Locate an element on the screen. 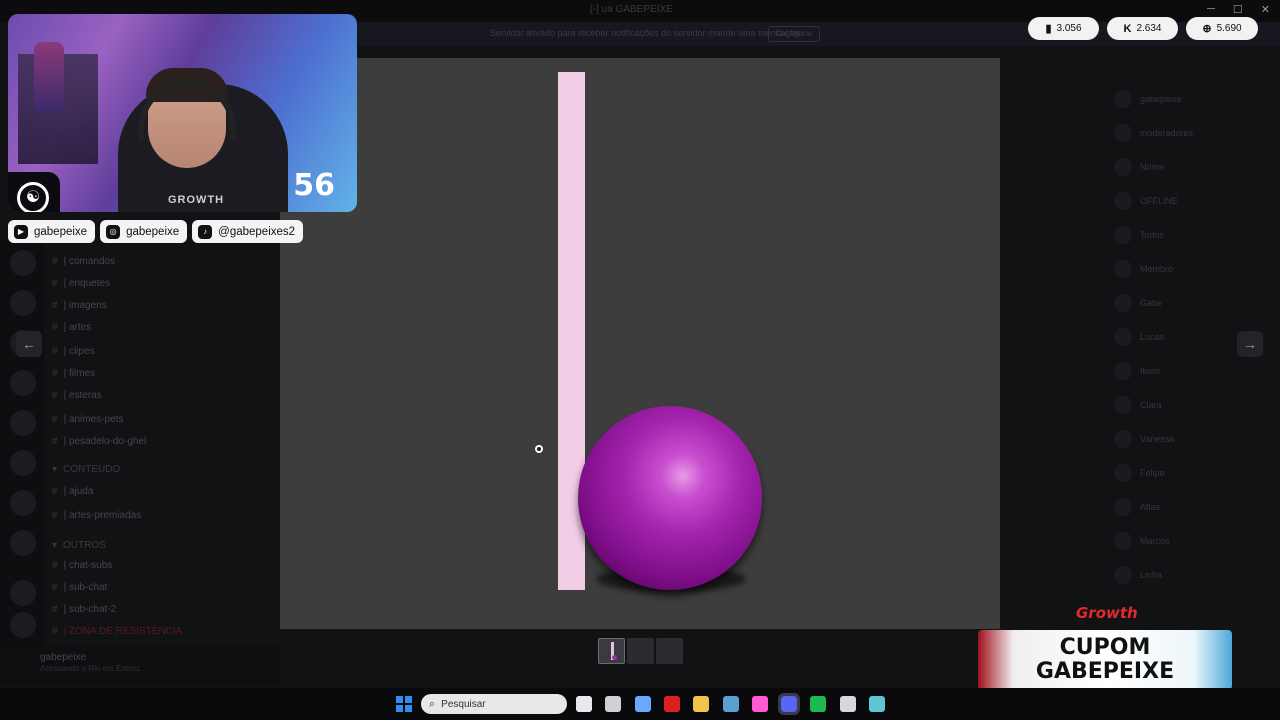 The height and width of the screenshot is (720, 1280). channel-item: # | pesadelo-do-ghel is located at coordinates (164, 441).